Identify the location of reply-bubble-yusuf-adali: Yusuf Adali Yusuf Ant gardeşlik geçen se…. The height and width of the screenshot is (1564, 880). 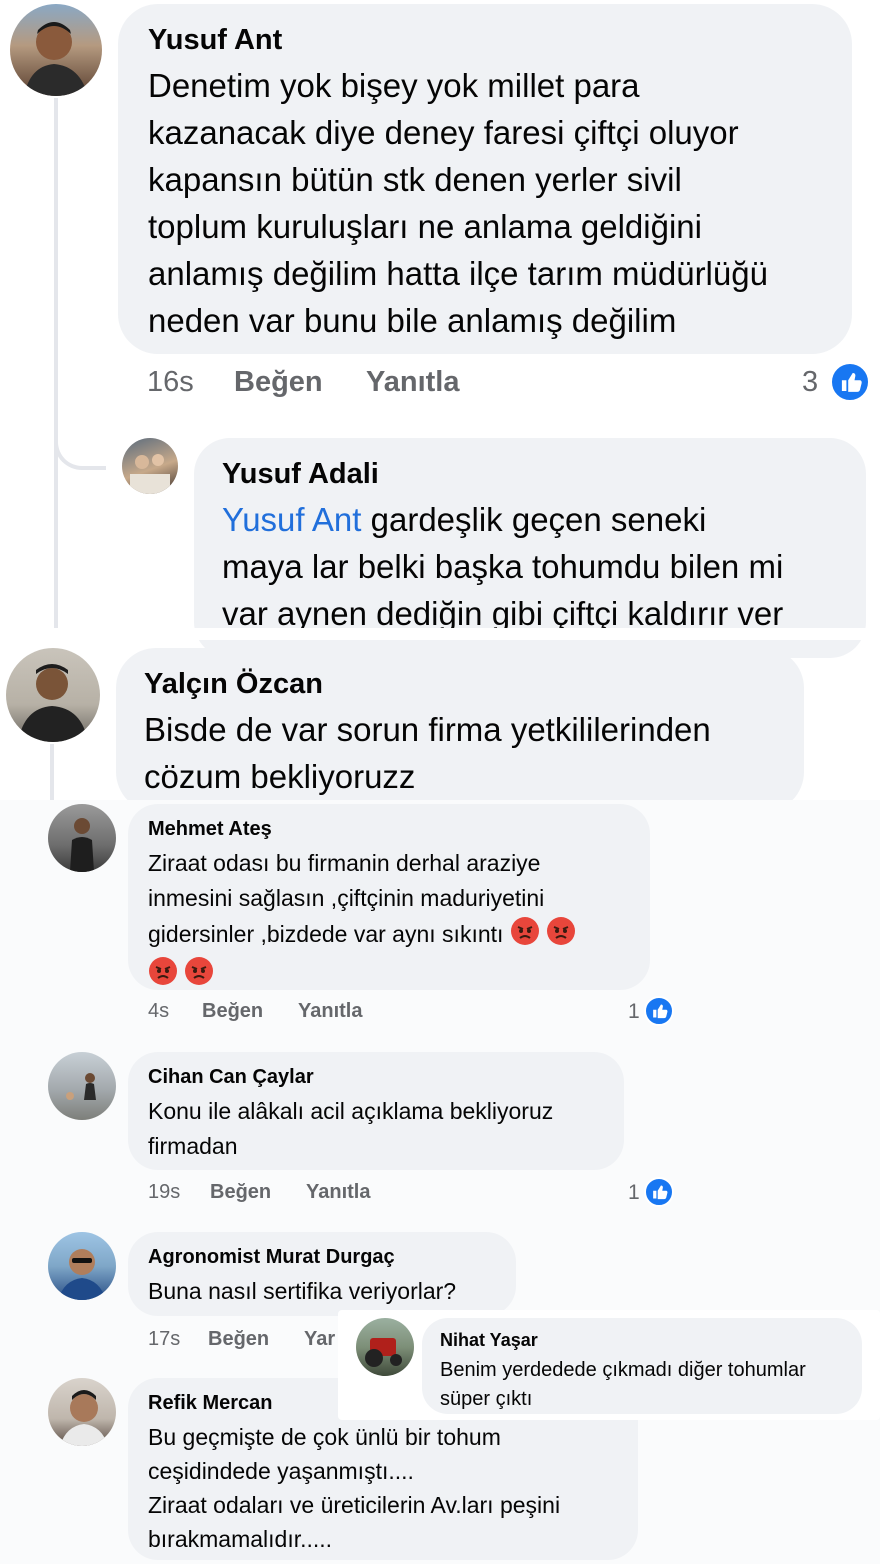
(530, 548).